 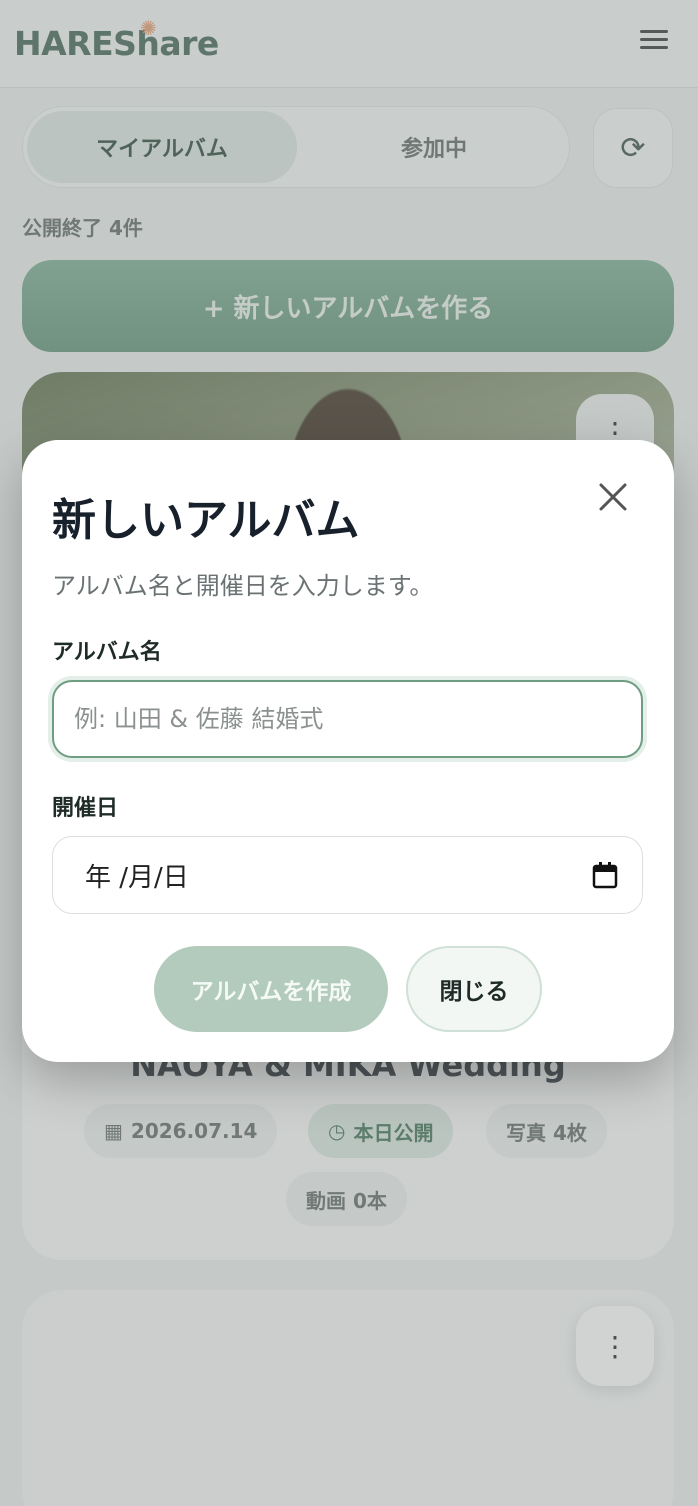 I want to click on calendar-icon, so click(x=605, y=875).